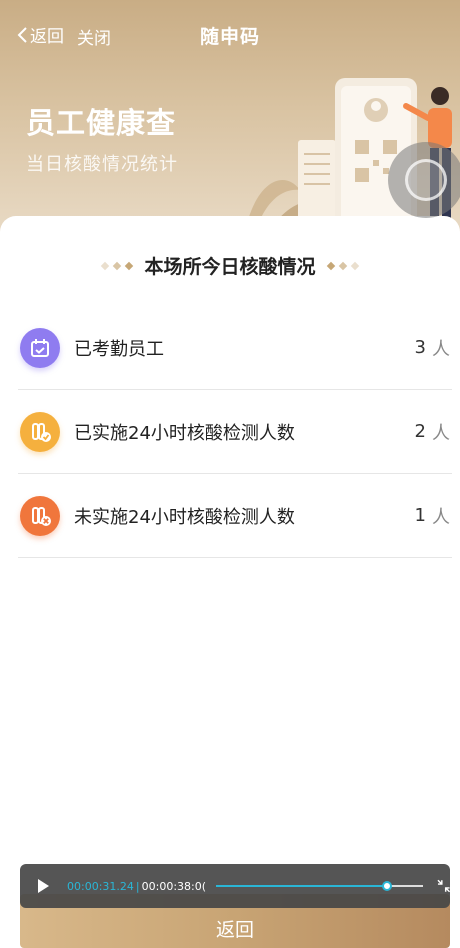 The image size is (460, 948). Describe the element at coordinates (40, 431) in the screenshot. I see `test-tube-check-icon` at that location.